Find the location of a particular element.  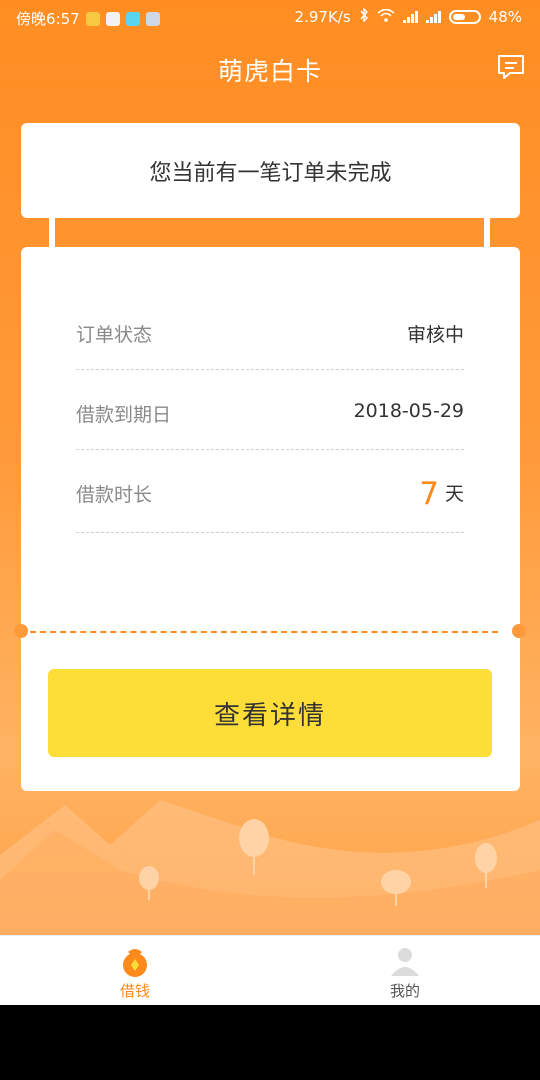

sun-app-icon is located at coordinates (92, 18).